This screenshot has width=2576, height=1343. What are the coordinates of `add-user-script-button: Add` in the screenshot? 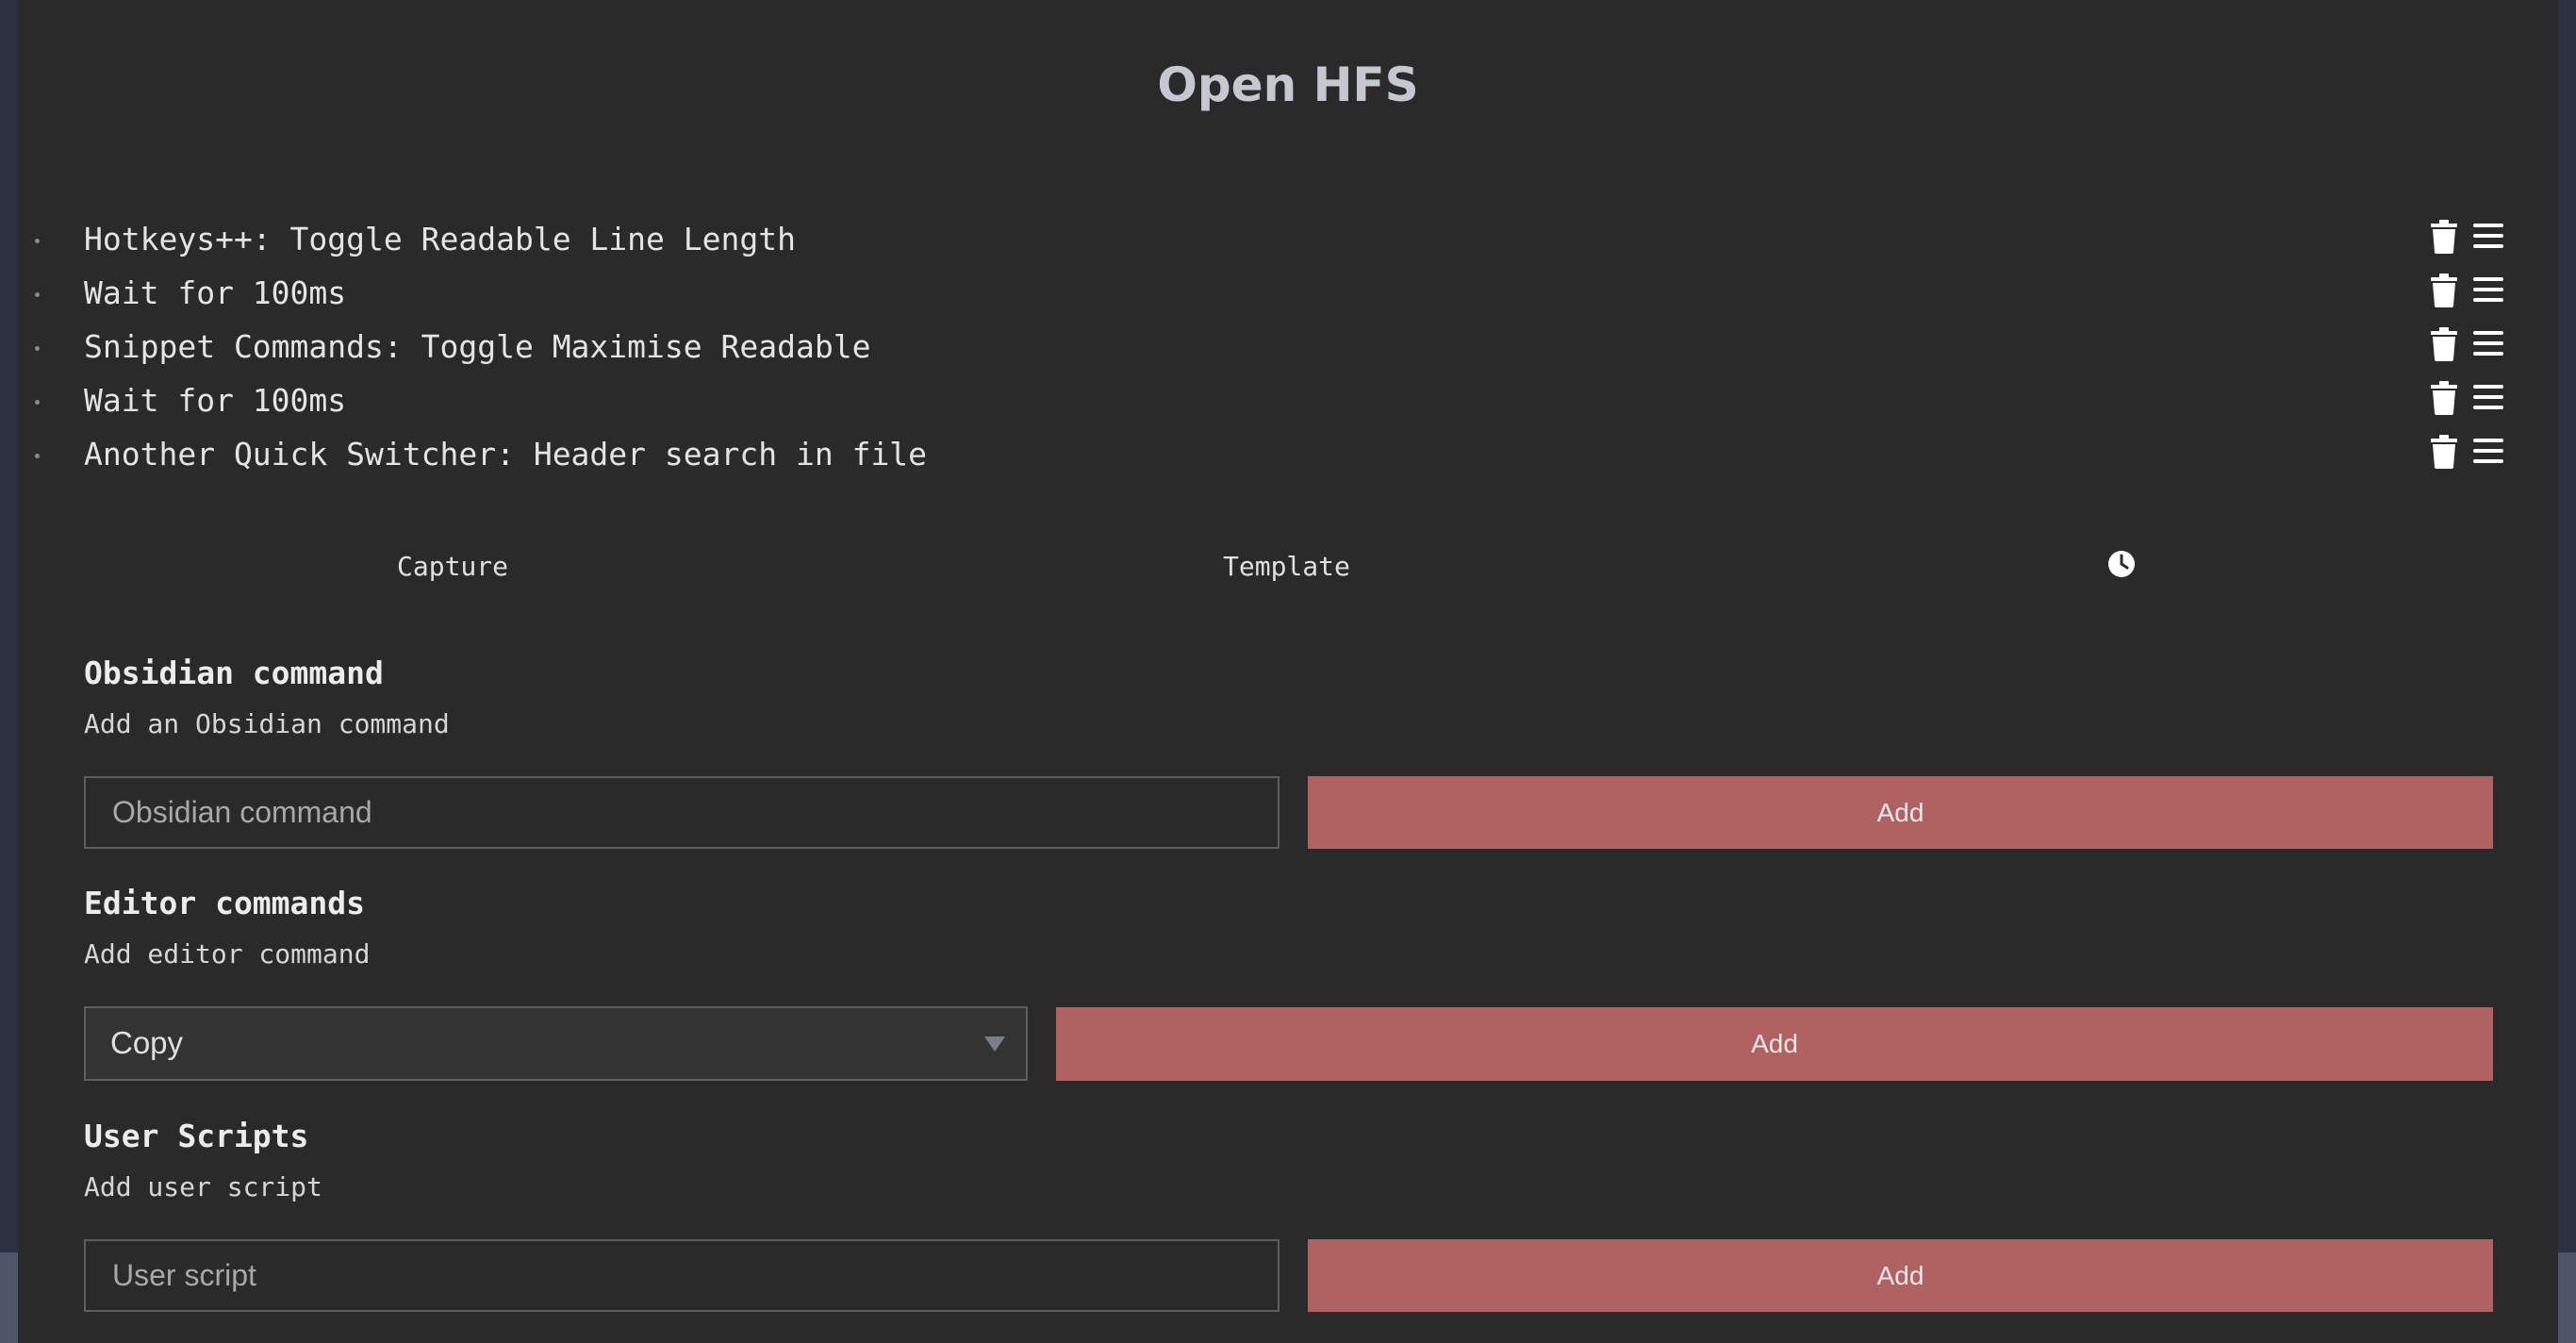 It's located at (1900, 1275).